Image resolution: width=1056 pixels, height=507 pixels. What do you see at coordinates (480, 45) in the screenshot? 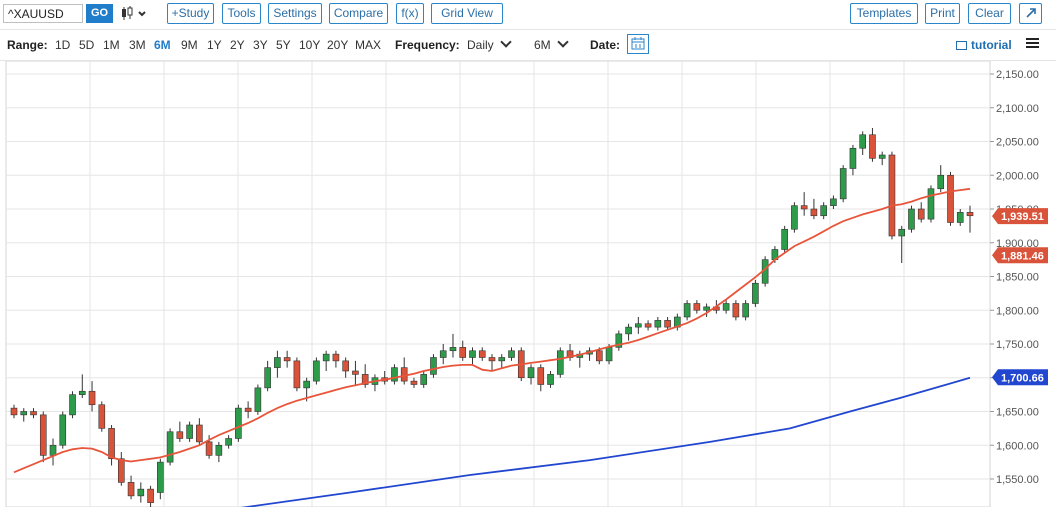
I see `frequency-value: Daily` at bounding box center [480, 45].